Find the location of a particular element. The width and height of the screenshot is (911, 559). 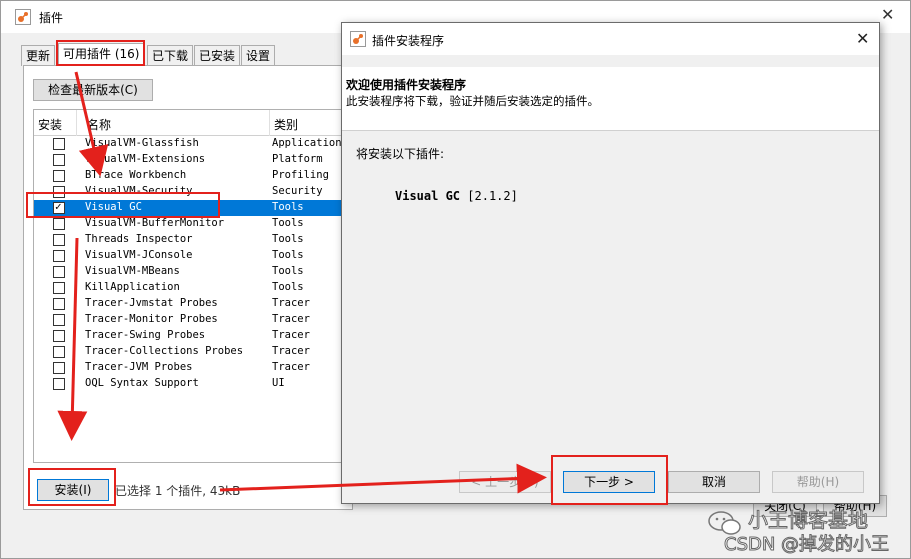

watermark: 小王博客基地 CSDN @掉发的小王 is located at coordinates (808, 531).